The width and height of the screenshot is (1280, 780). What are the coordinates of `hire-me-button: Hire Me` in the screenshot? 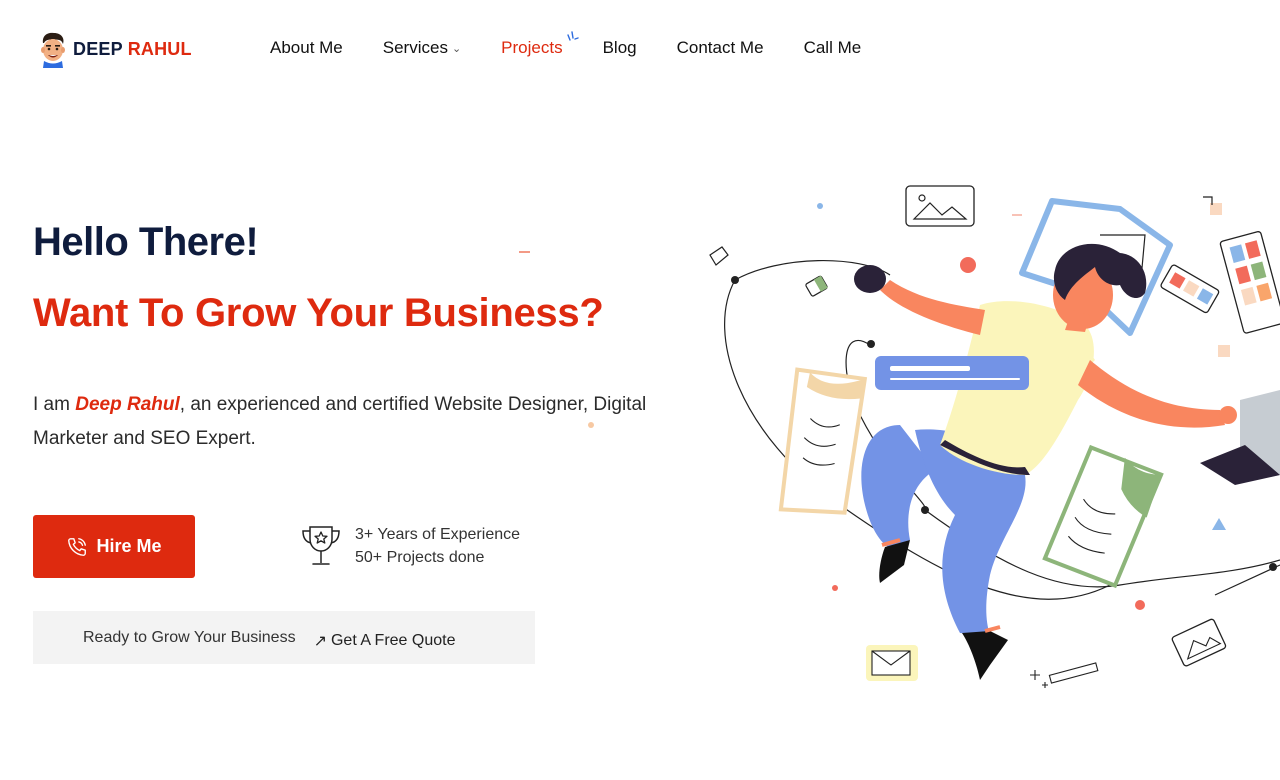 It's located at (114, 546).